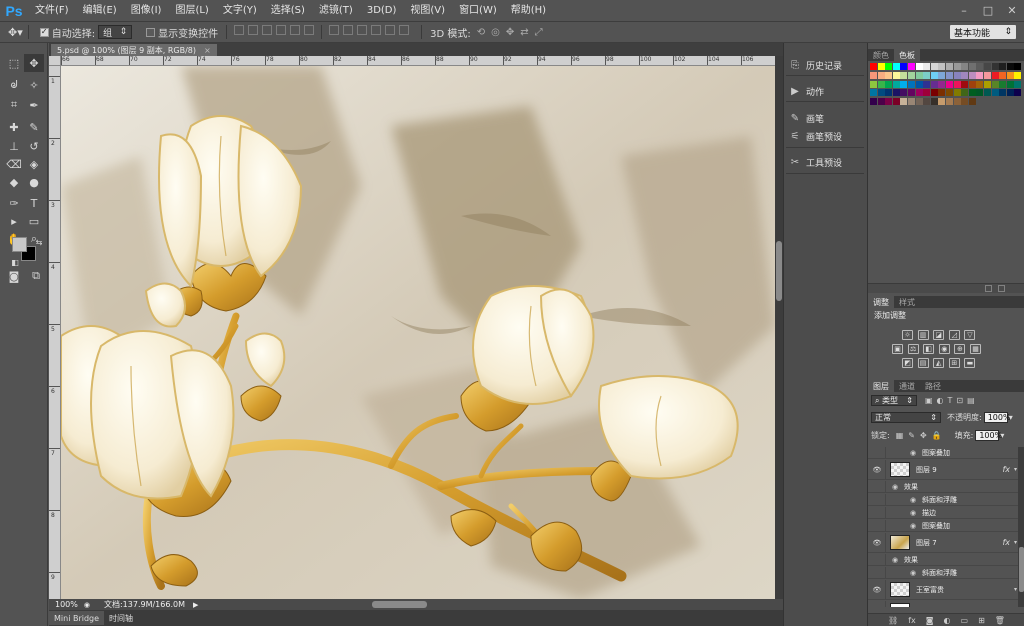 This screenshot has height=626, width=1024. What do you see at coordinates (907, 55) in the screenshot?
I see `tab-swatches: 色板` at bounding box center [907, 55].